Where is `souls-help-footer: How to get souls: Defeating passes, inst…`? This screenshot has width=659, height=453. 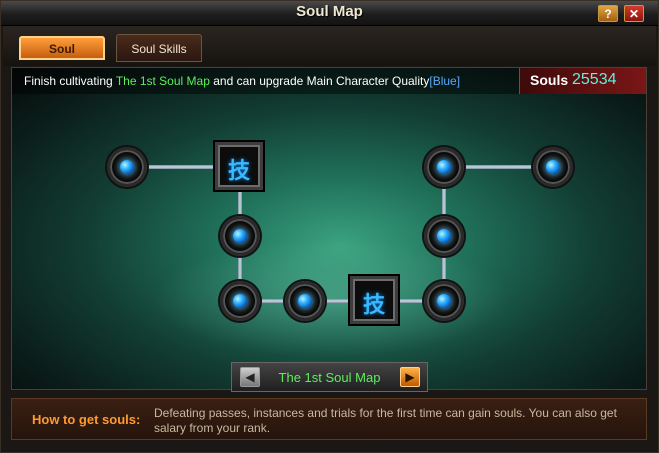
souls-help-footer: How to get souls: Defeating passes, inst… is located at coordinates (329, 419).